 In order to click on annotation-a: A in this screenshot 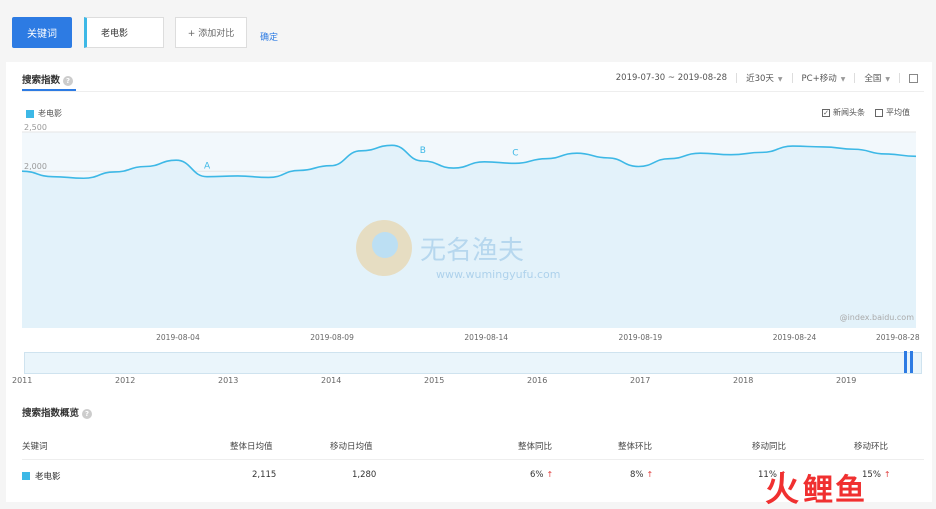, I will do `click(207, 167)`.